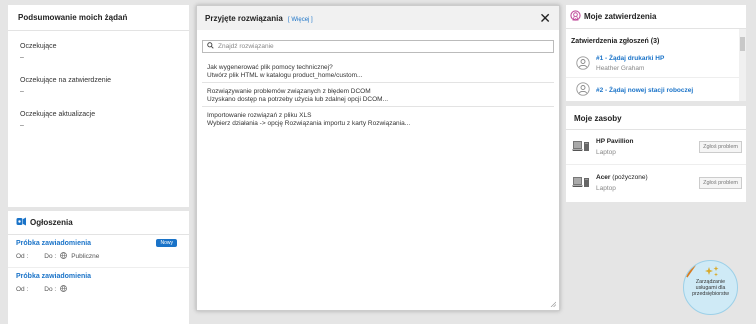 Image resolution: width=756 pixels, height=324 pixels. I want to click on approval-item: #2 - Żądaj nowej stacji roboczej, so click(656, 90).